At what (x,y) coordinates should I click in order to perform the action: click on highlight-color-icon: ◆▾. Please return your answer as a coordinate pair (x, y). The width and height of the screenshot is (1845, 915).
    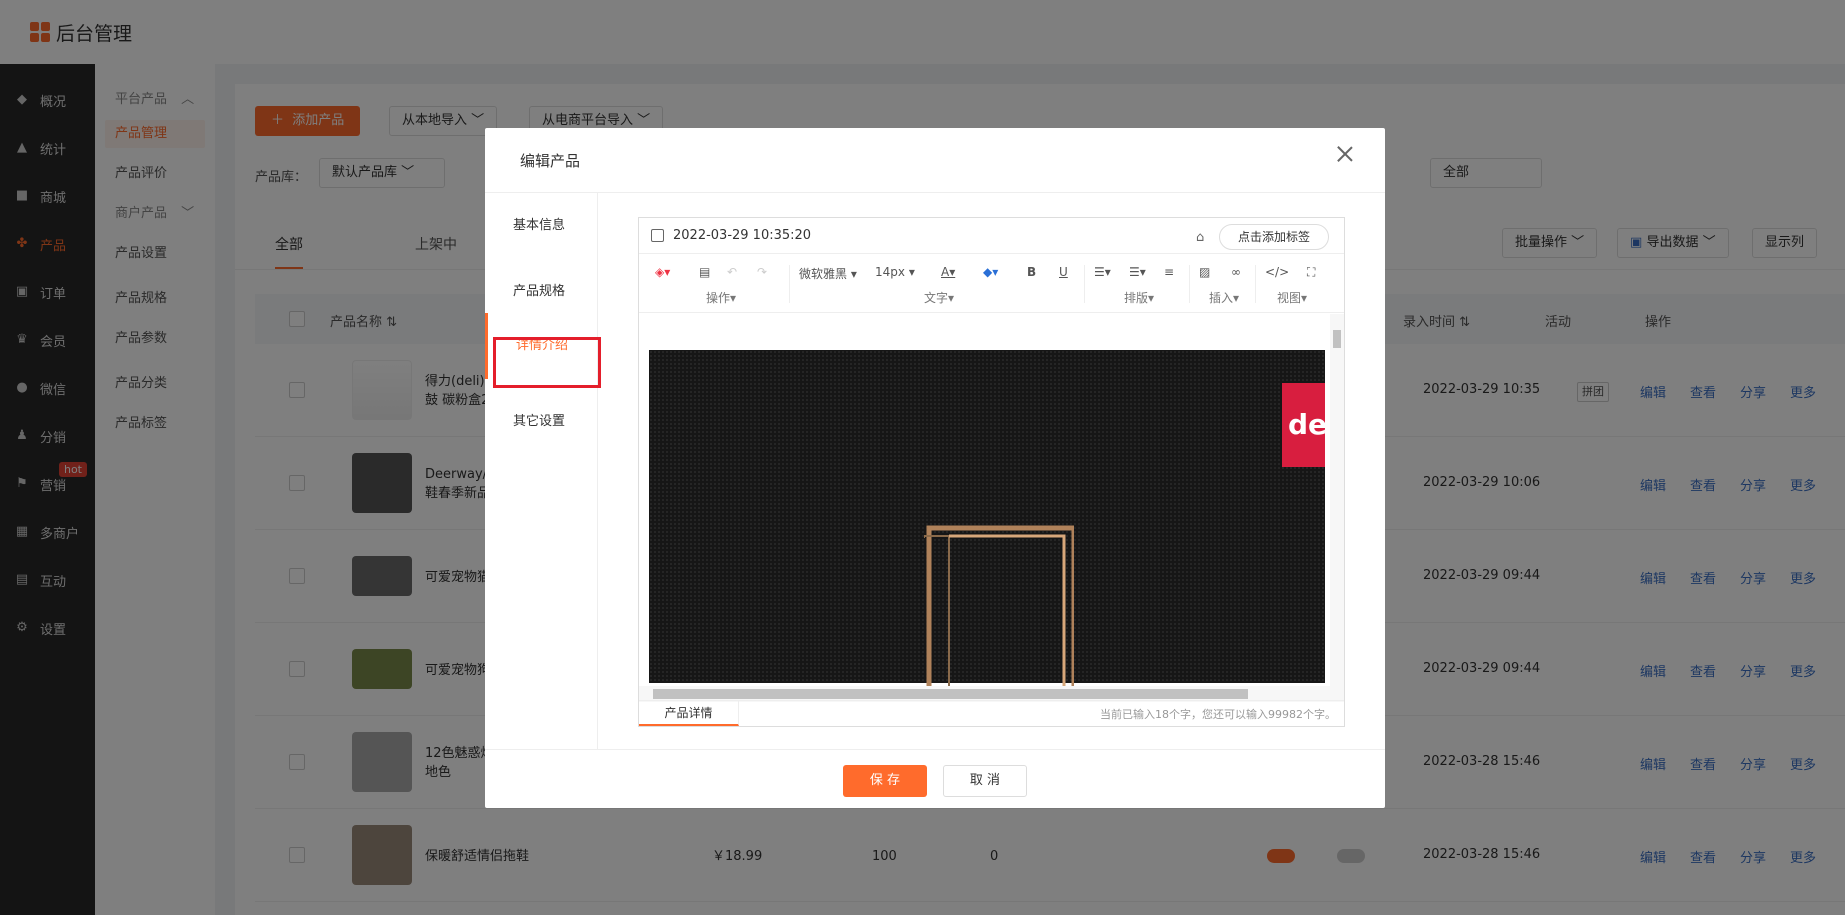
    Looking at the image, I should click on (990, 272).